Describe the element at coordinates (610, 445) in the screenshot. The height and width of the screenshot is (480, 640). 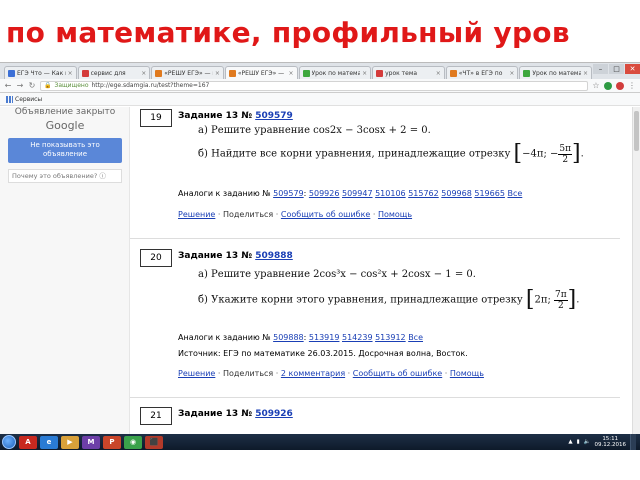
I see `clock-date: 09.12.2016` at that location.